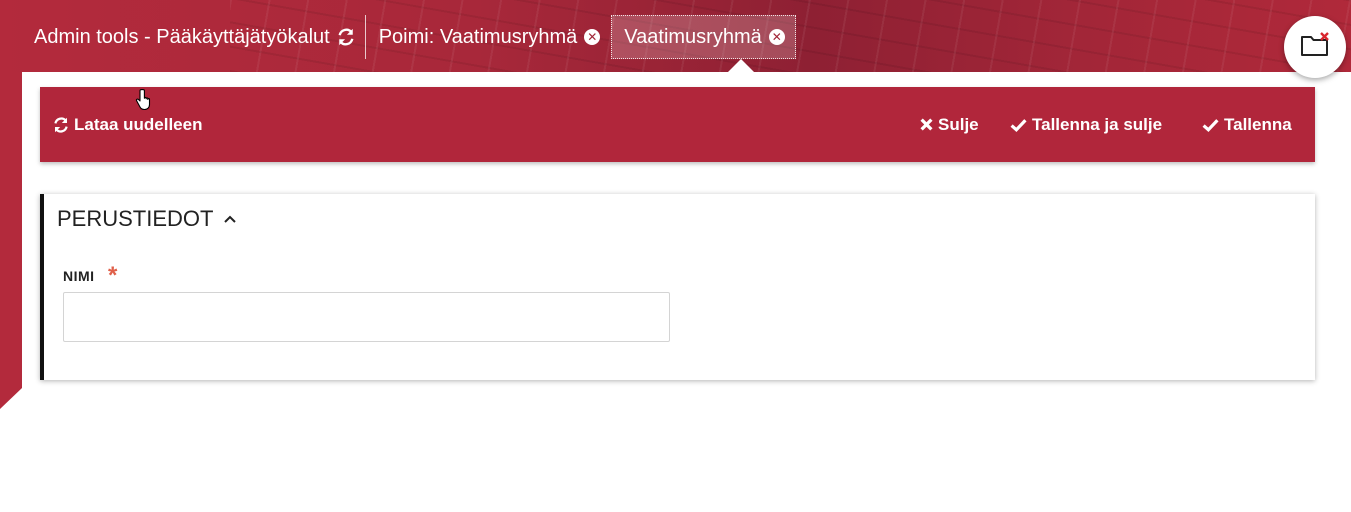 The image size is (1351, 512). Describe the element at coordinates (366, 317) in the screenshot. I see `name-input` at that location.